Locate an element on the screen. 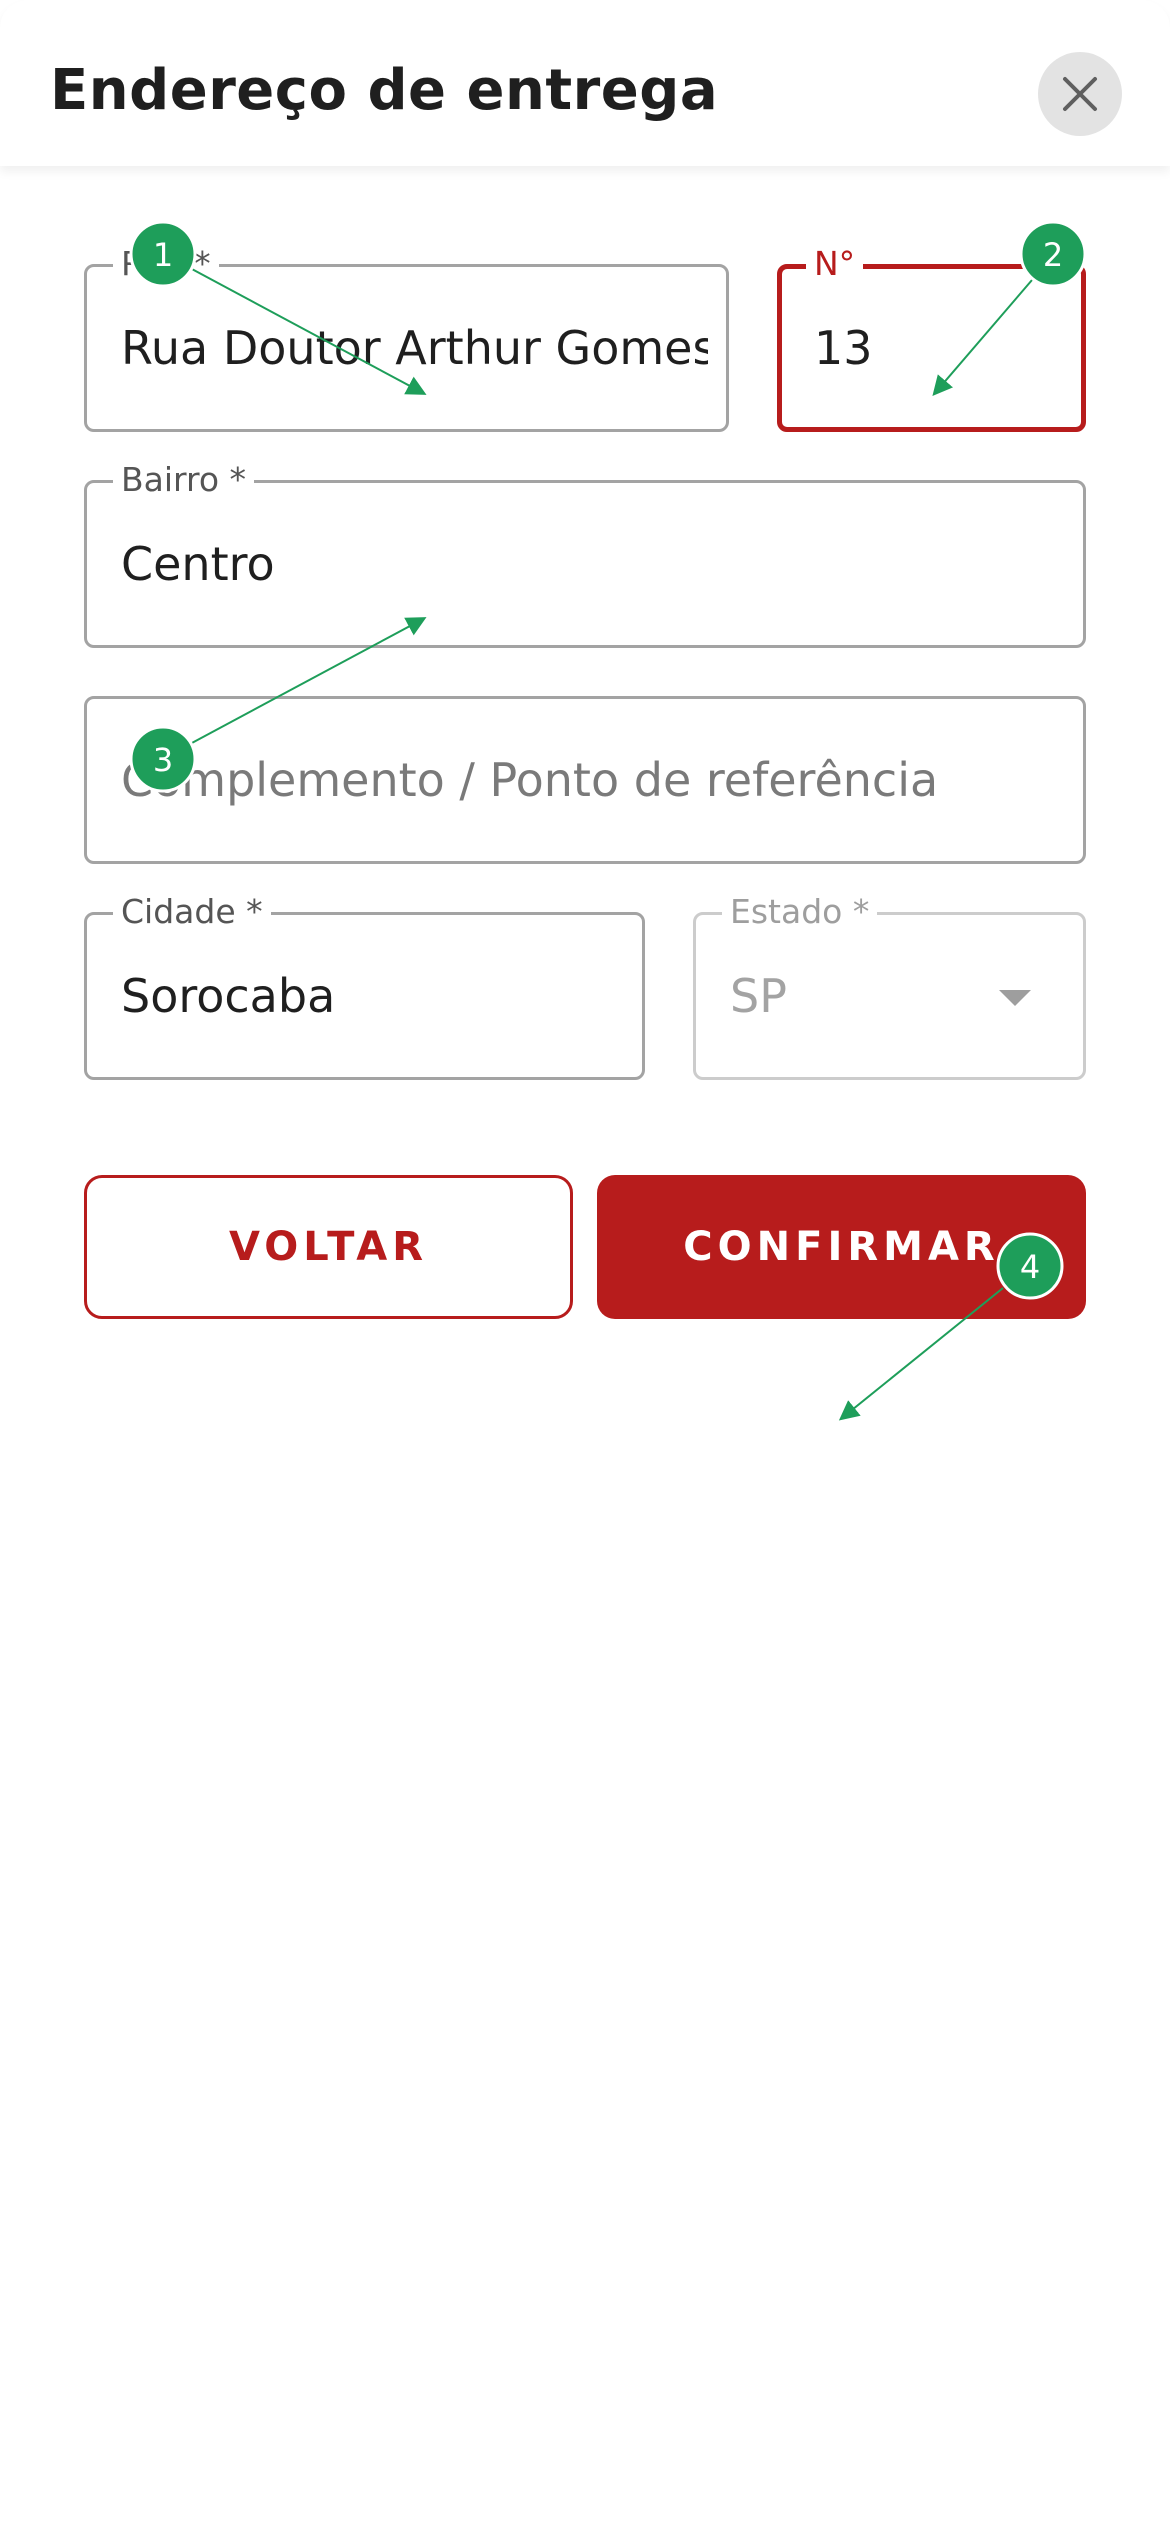 The height and width of the screenshot is (2532, 1170). number-field: N° 13 is located at coordinates (931, 338).